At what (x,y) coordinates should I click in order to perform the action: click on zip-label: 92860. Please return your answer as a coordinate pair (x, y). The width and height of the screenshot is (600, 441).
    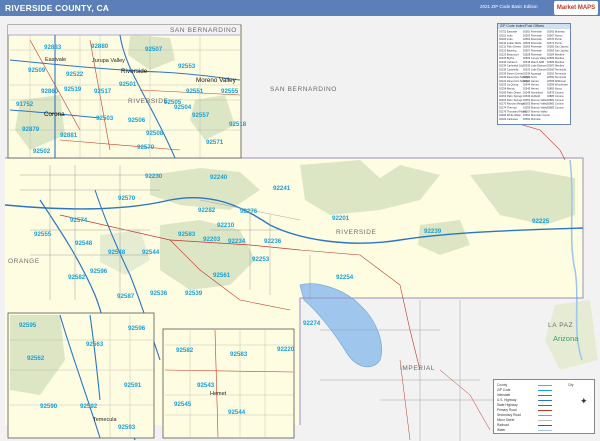
    Looking at the image, I should click on (50, 91).